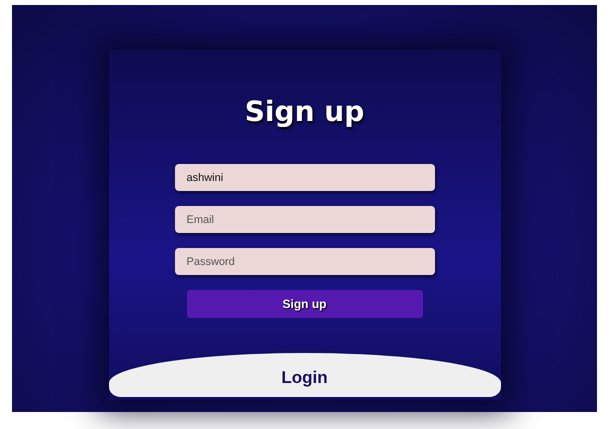  What do you see at coordinates (304, 177) in the screenshot?
I see `input-field: ashwini` at bounding box center [304, 177].